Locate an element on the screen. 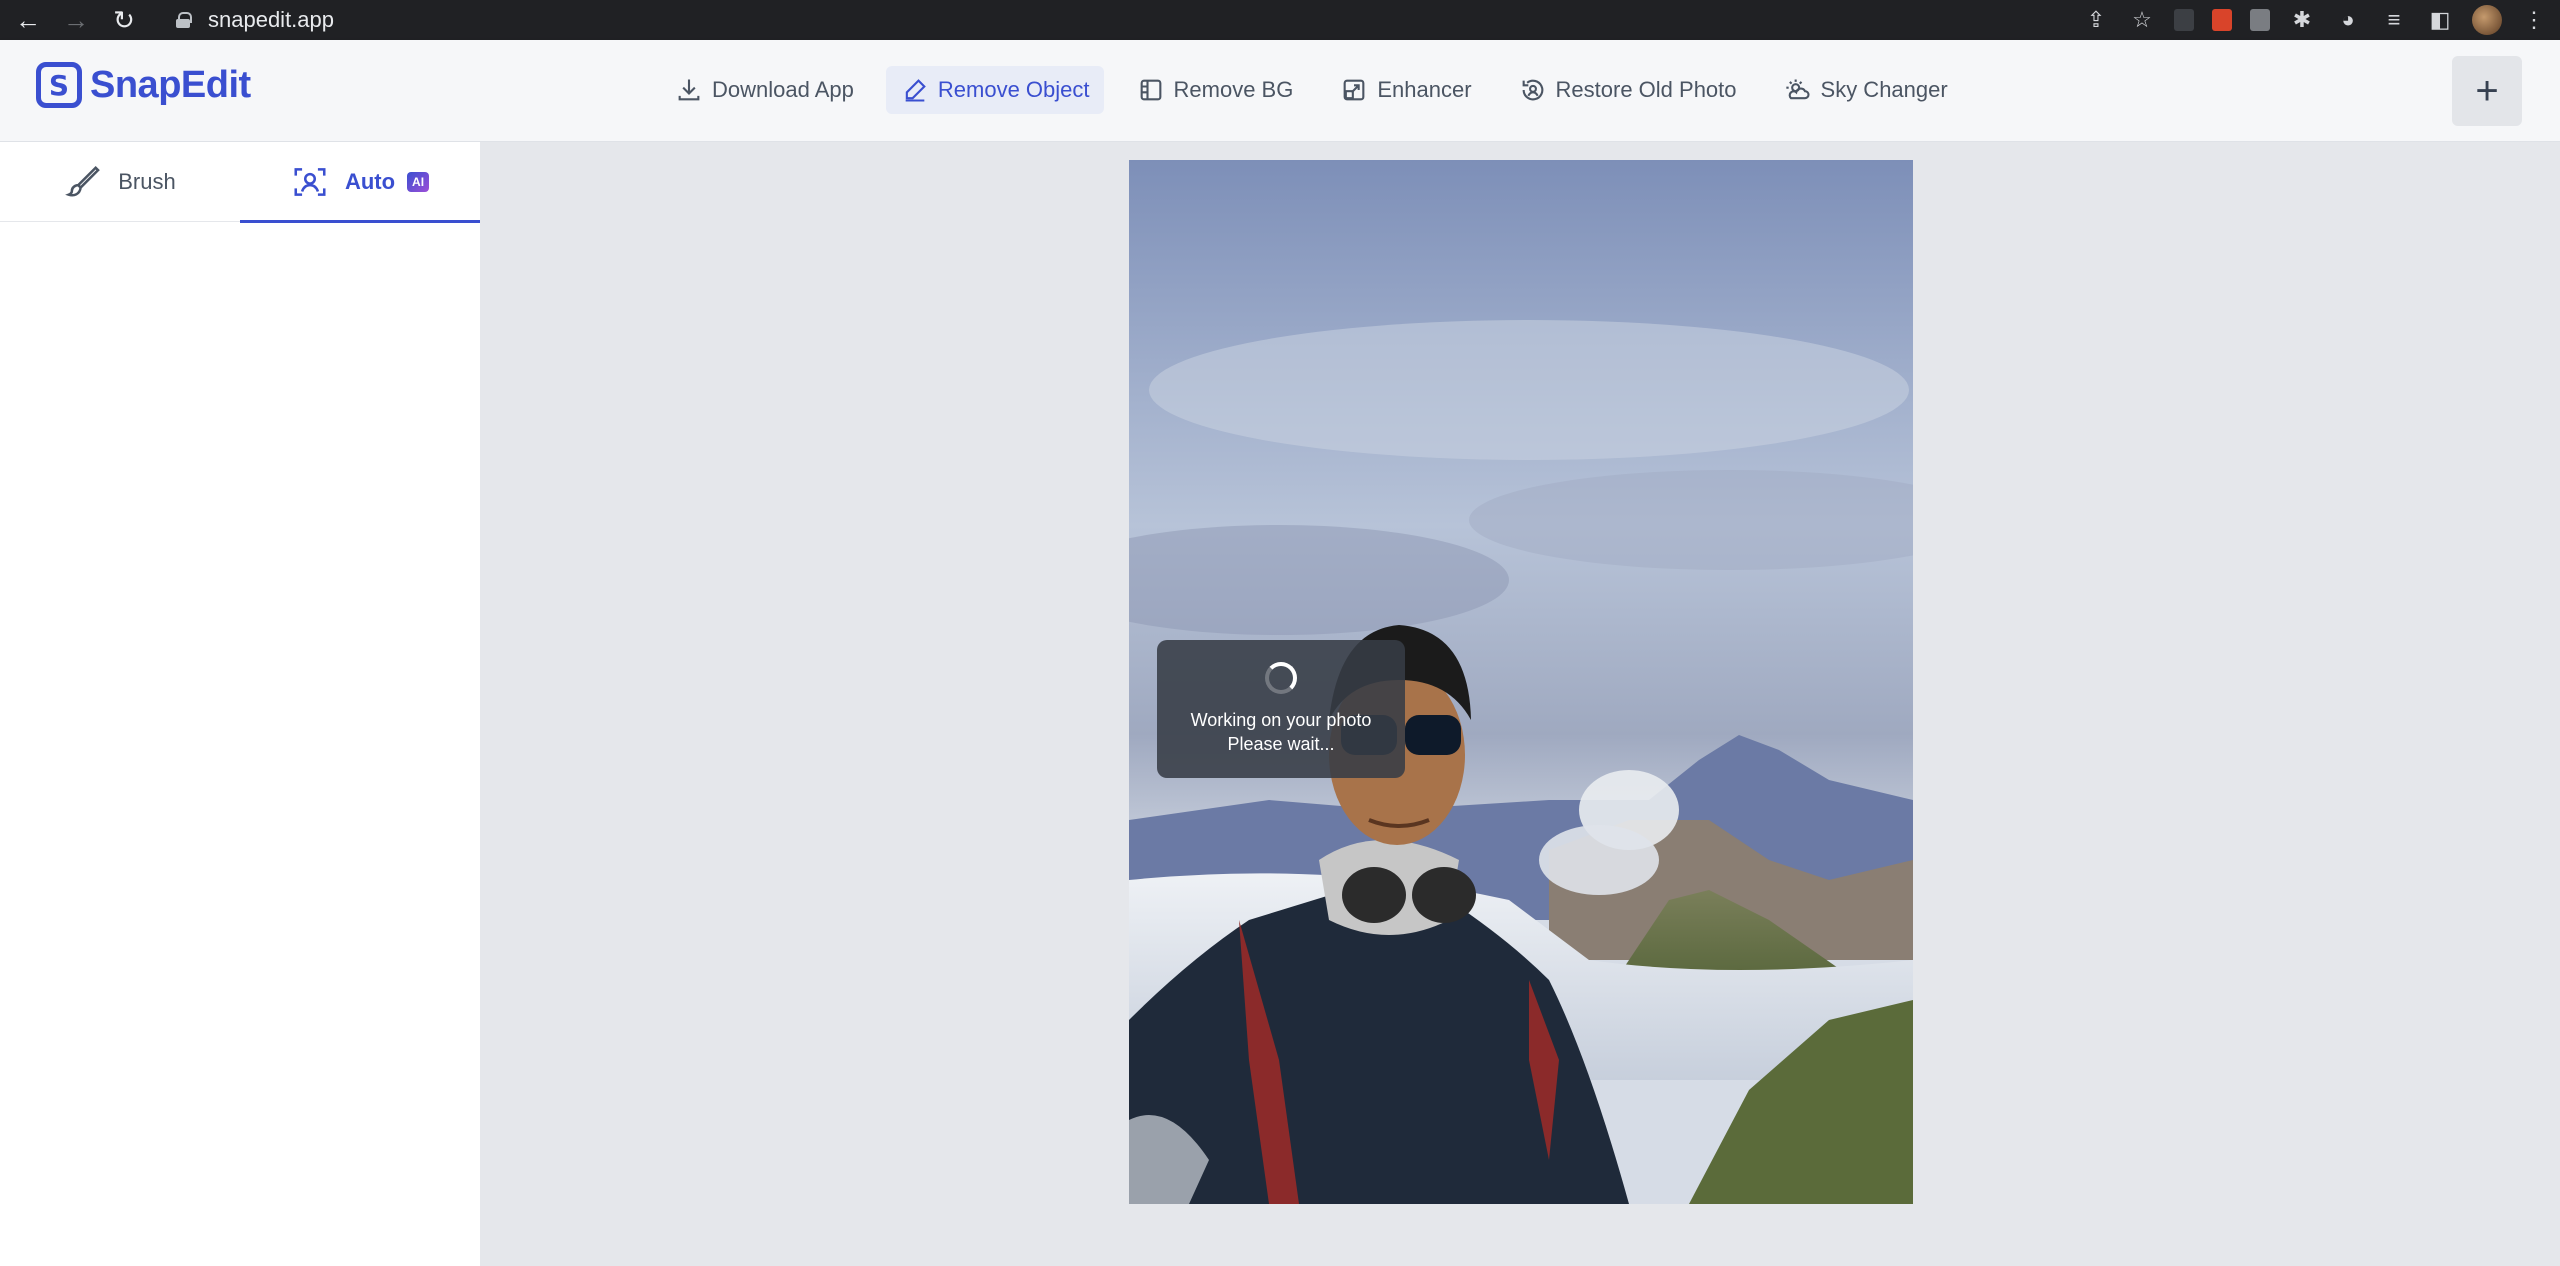  enhance-icon is located at coordinates (1354, 90).